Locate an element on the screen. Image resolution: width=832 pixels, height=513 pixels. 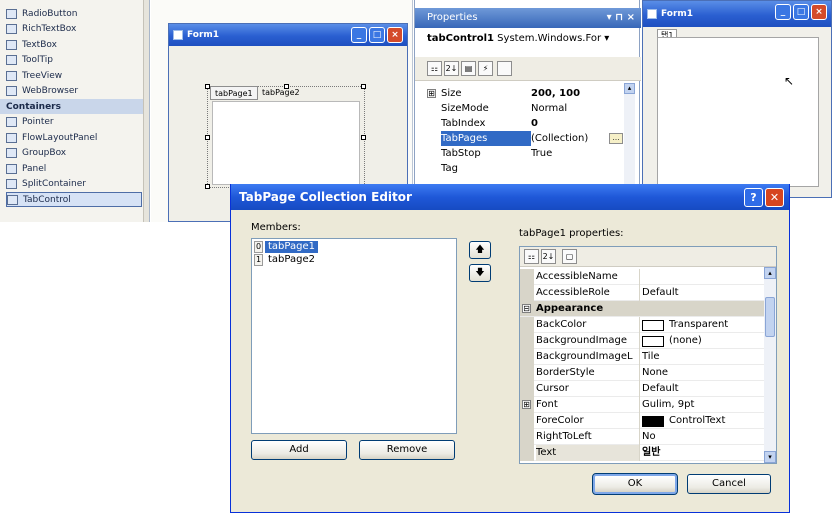
property-value: Gulim, 9pt is located at coordinates (701, 405).